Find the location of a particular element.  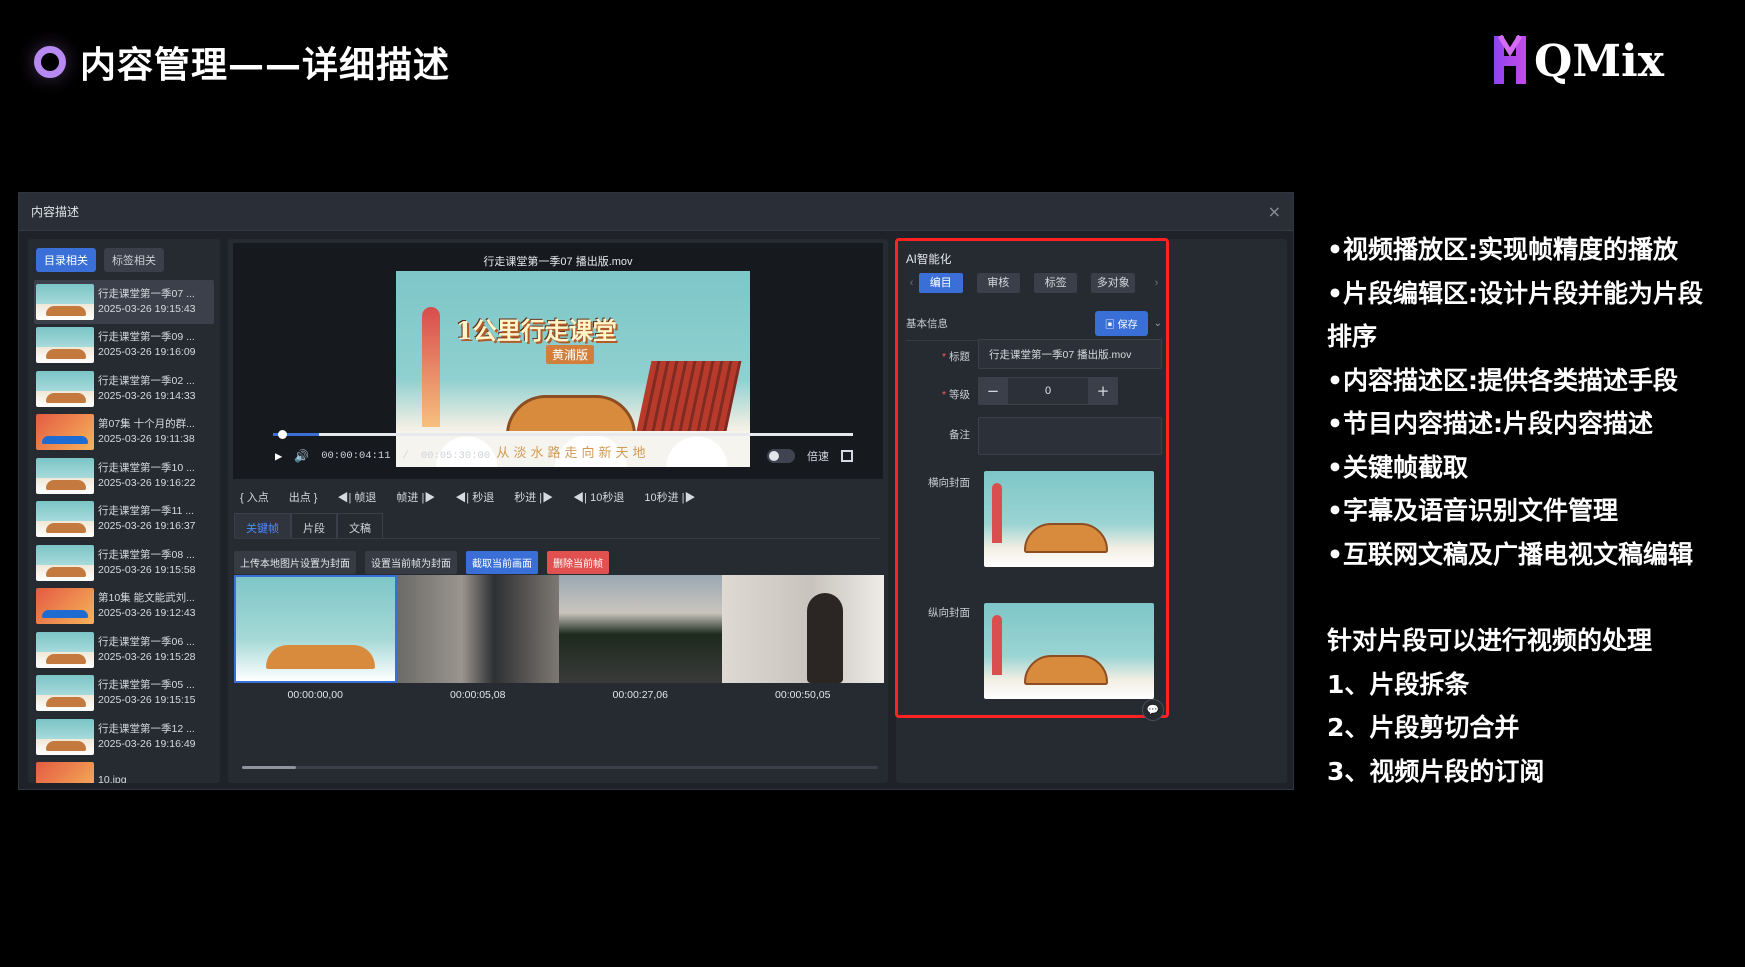

set-frame-cover-button: 设置当前帧为封面 is located at coordinates (411, 562).